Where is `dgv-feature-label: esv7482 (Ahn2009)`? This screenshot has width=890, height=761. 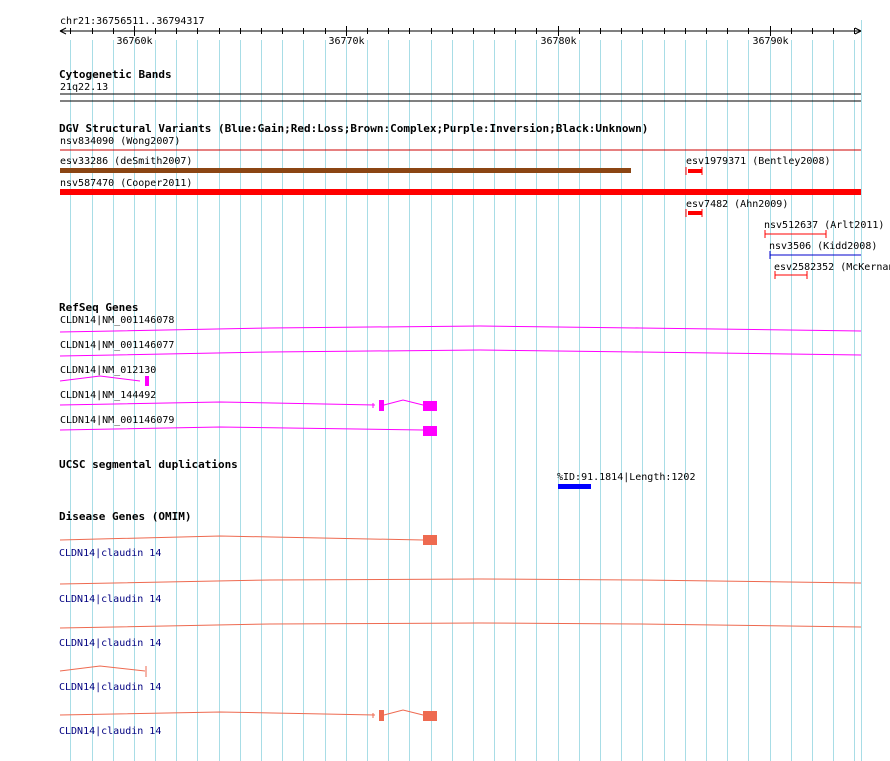
dgv-feature-label: esv7482 (Ahn2009) is located at coordinates (737, 204).